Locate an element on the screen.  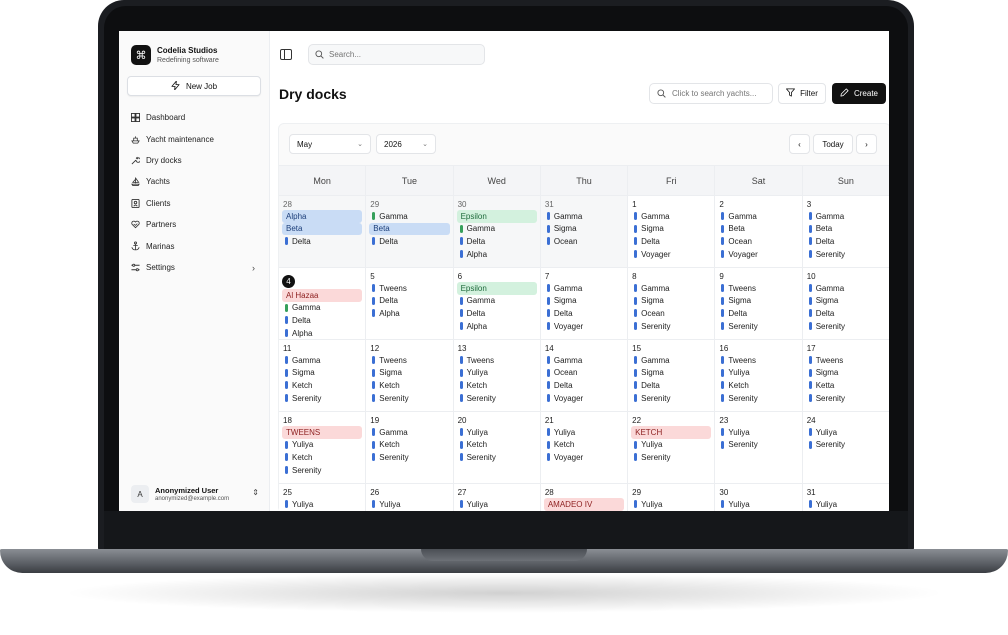
global-search-input is located at coordinates (389, 54).